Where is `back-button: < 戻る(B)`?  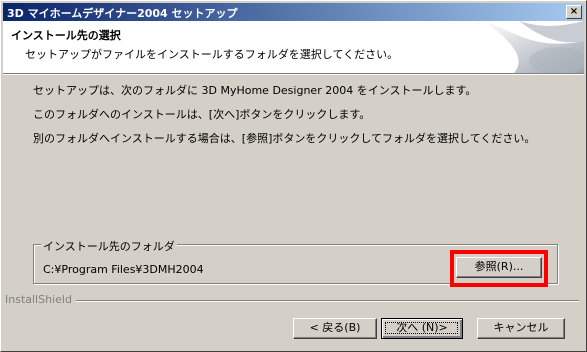
back-button: < 戻る(B) is located at coordinates (335, 328).